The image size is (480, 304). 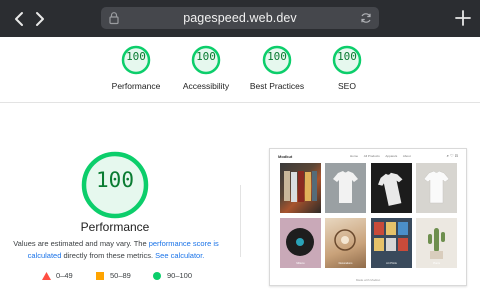 I want to click on cactus-plant-icon, so click(x=436, y=243).